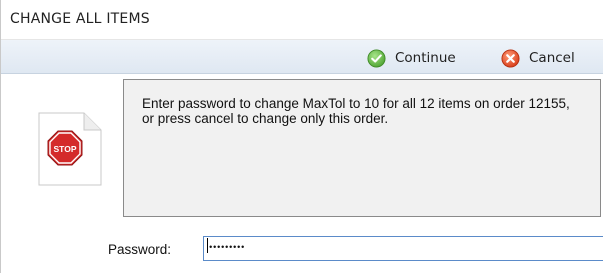  I want to click on x-circle-icon, so click(510, 58).